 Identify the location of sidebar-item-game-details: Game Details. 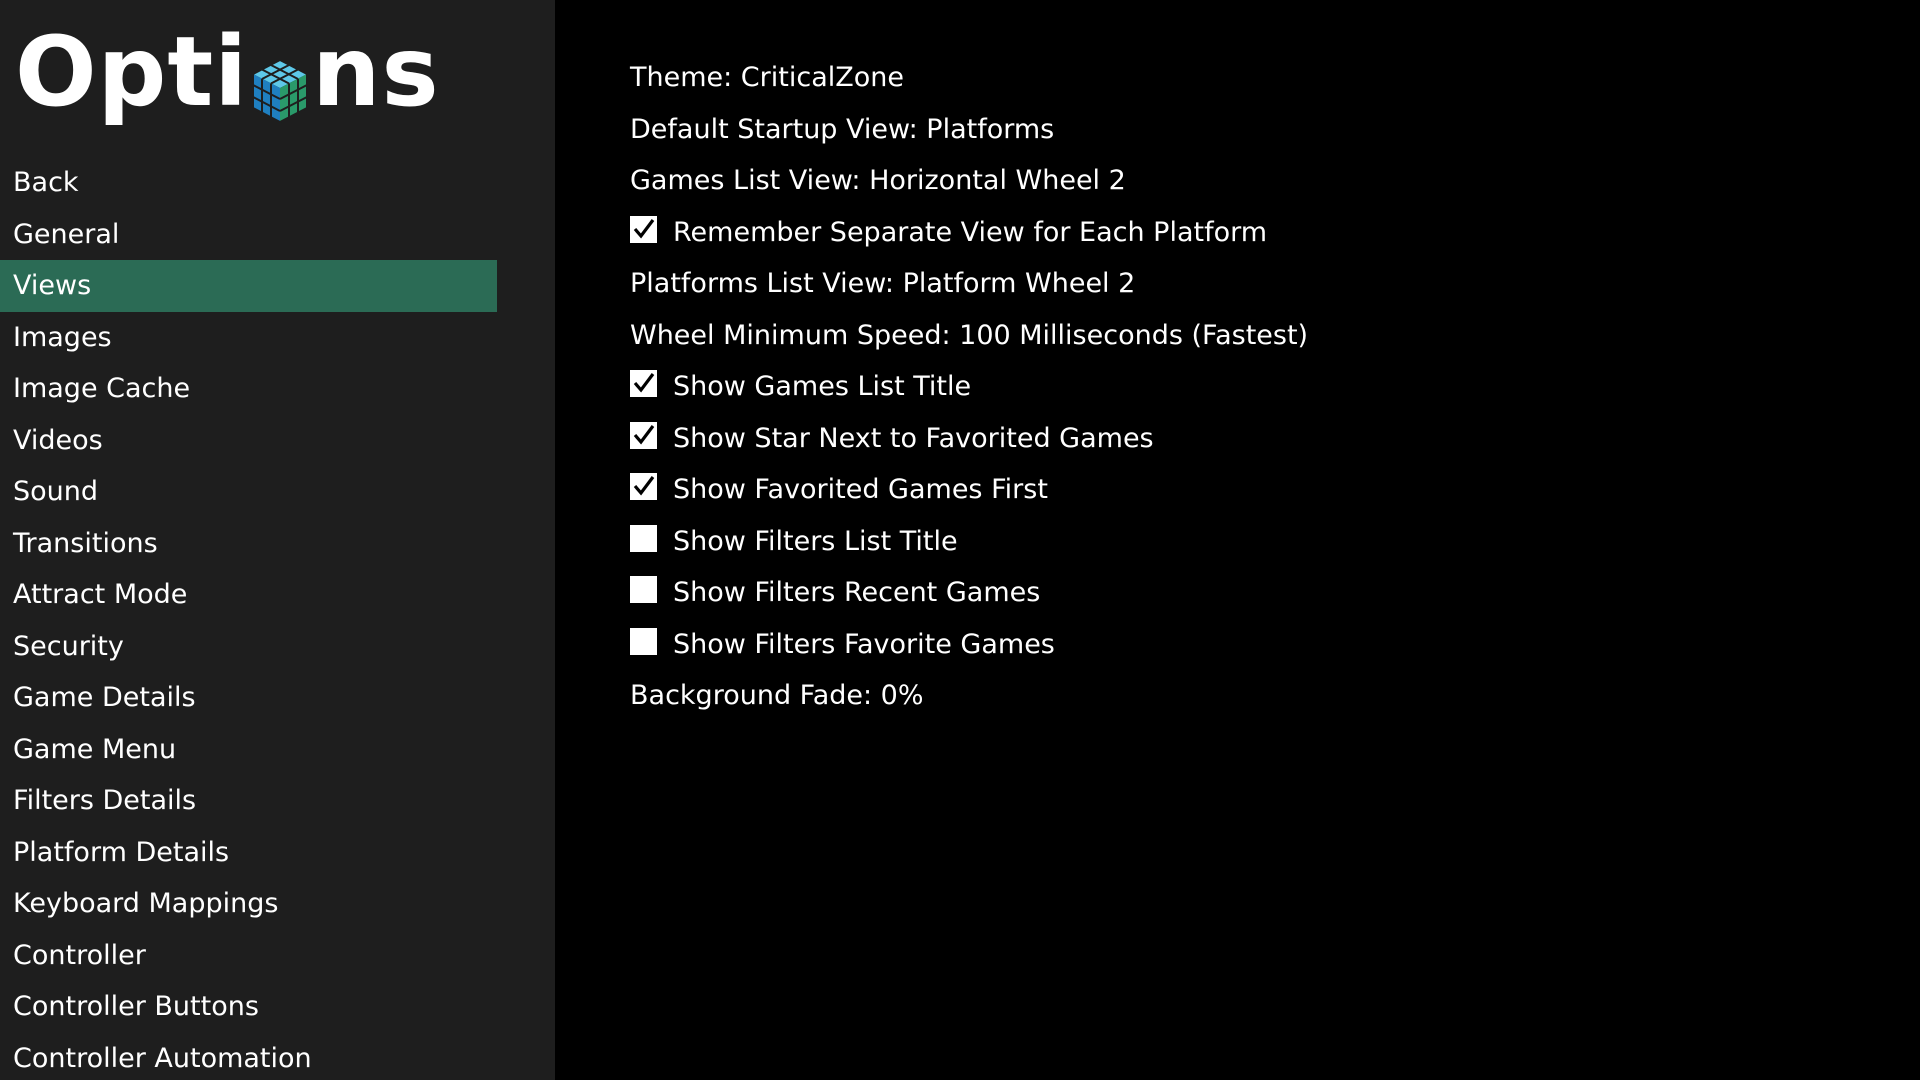
(248, 698).